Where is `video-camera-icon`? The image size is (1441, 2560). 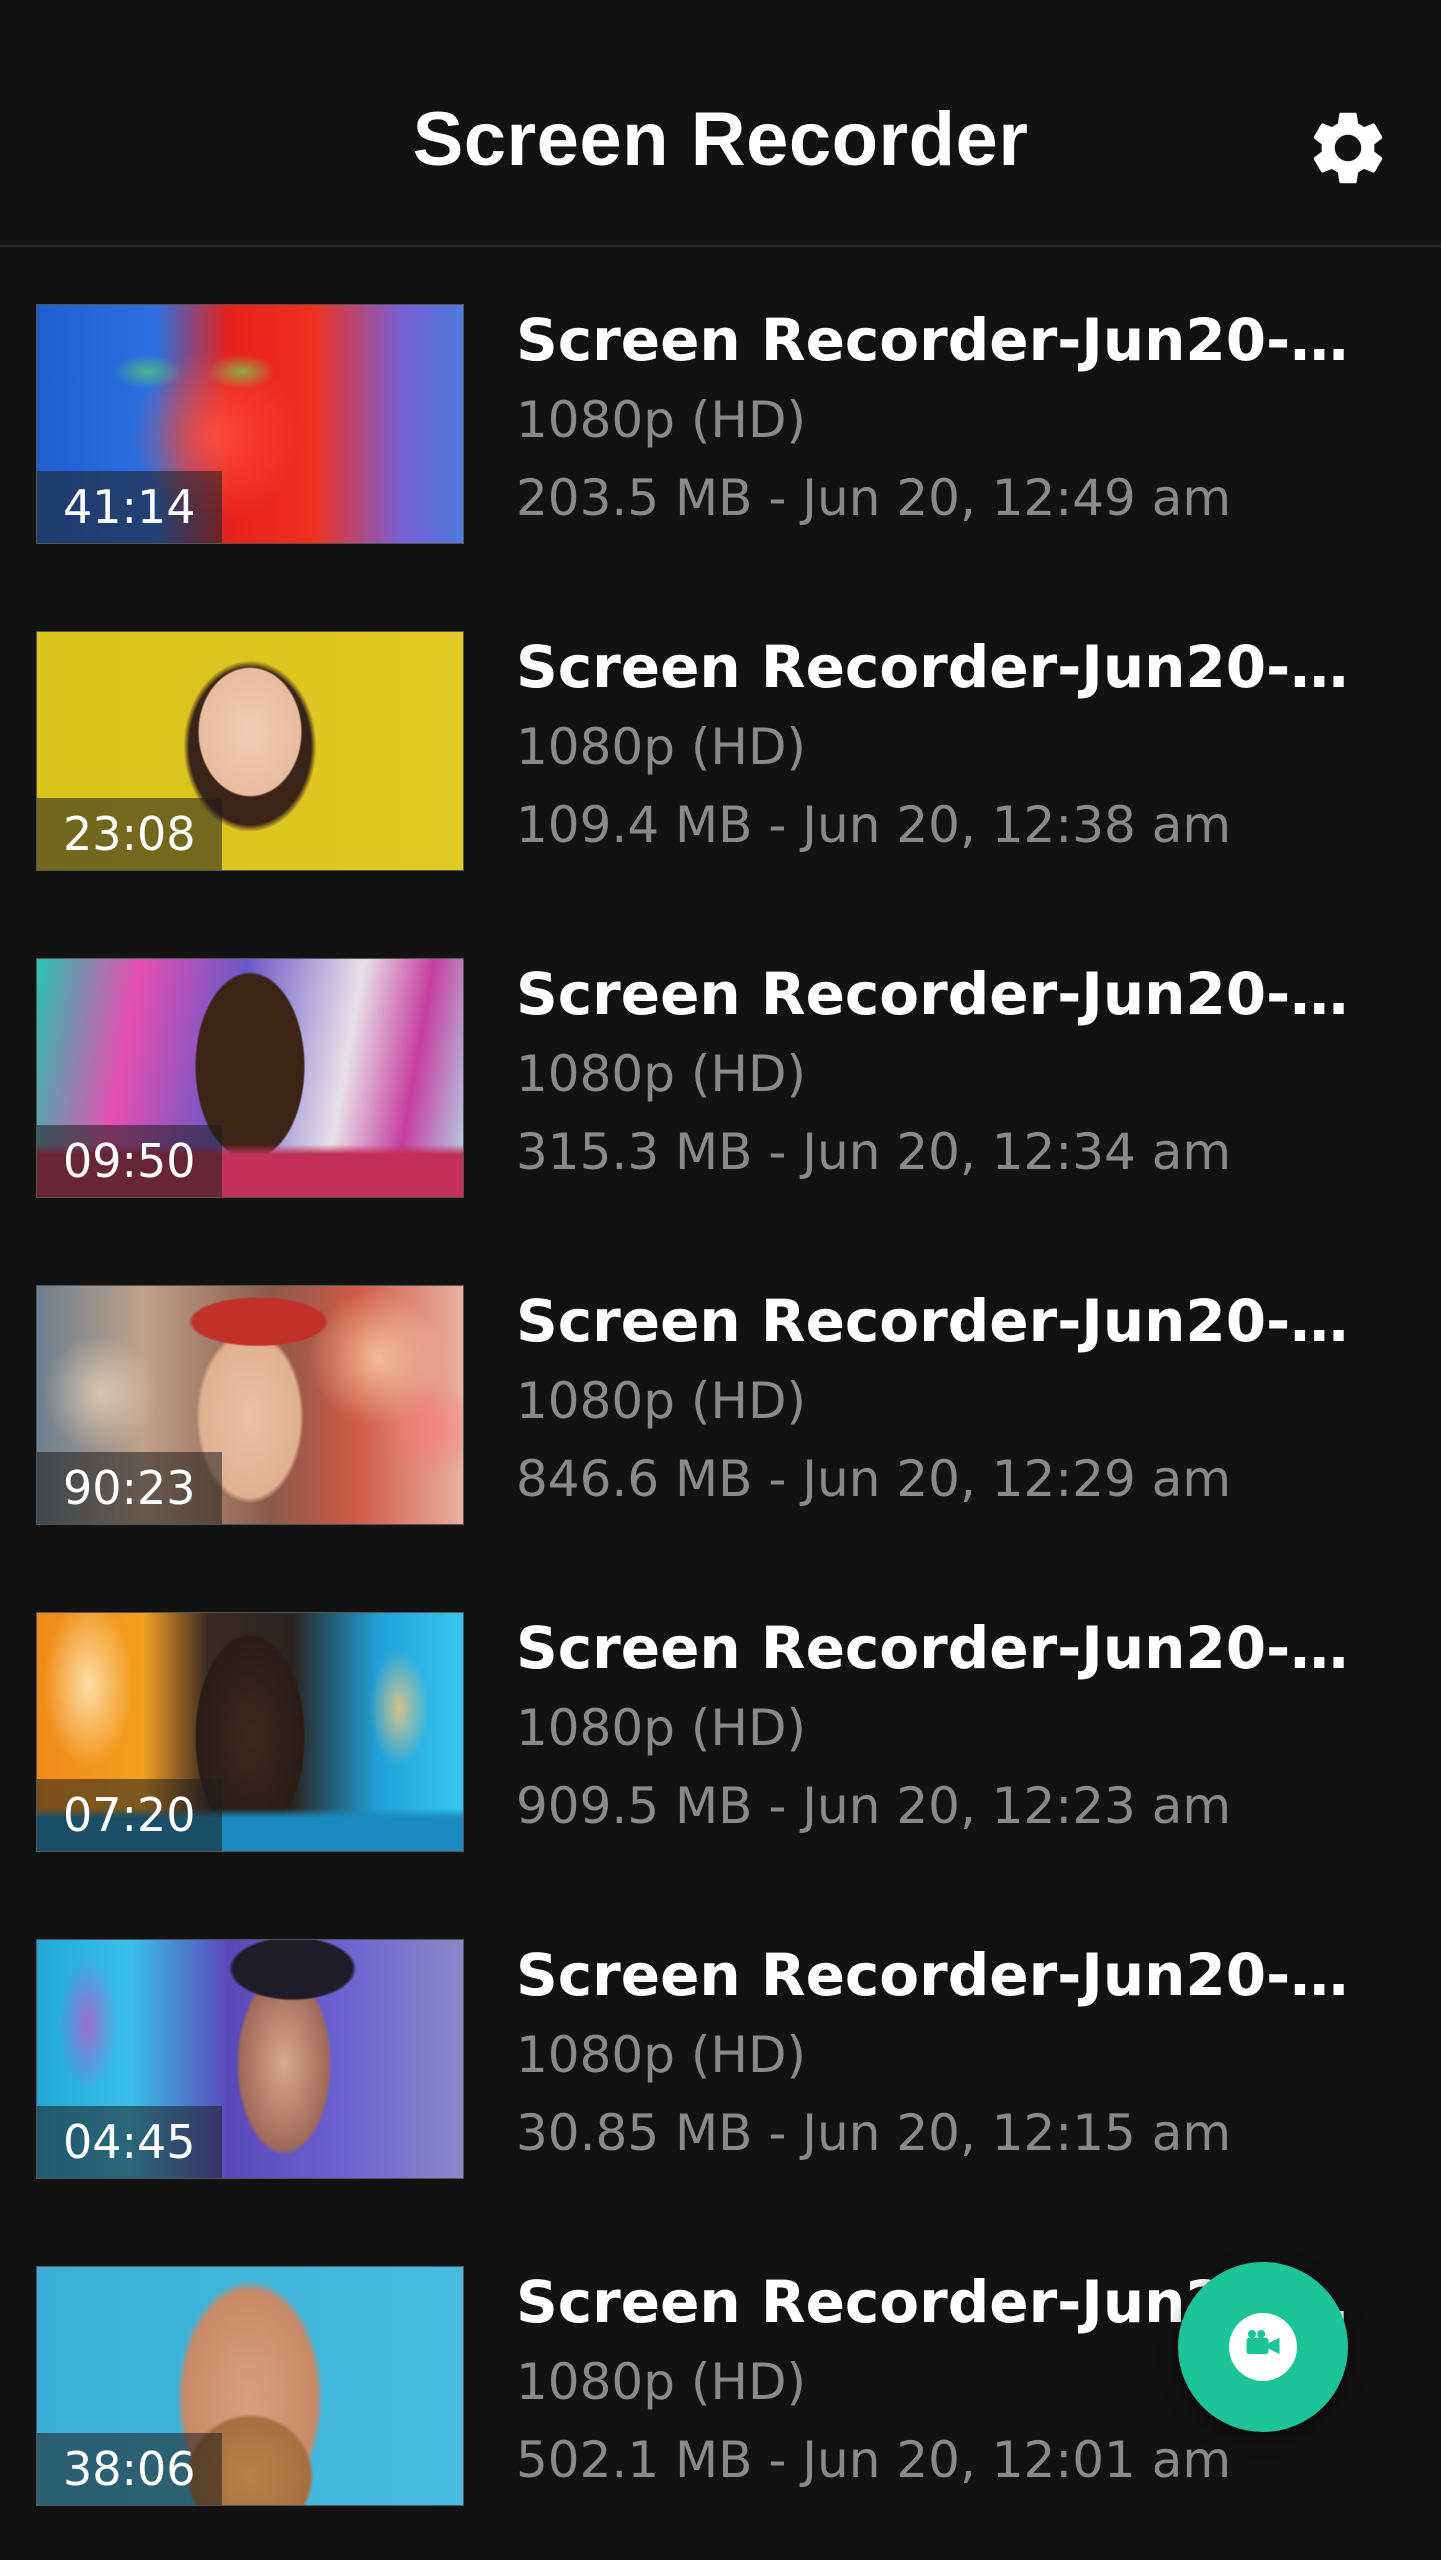
video-camera-icon is located at coordinates (1263, 2347).